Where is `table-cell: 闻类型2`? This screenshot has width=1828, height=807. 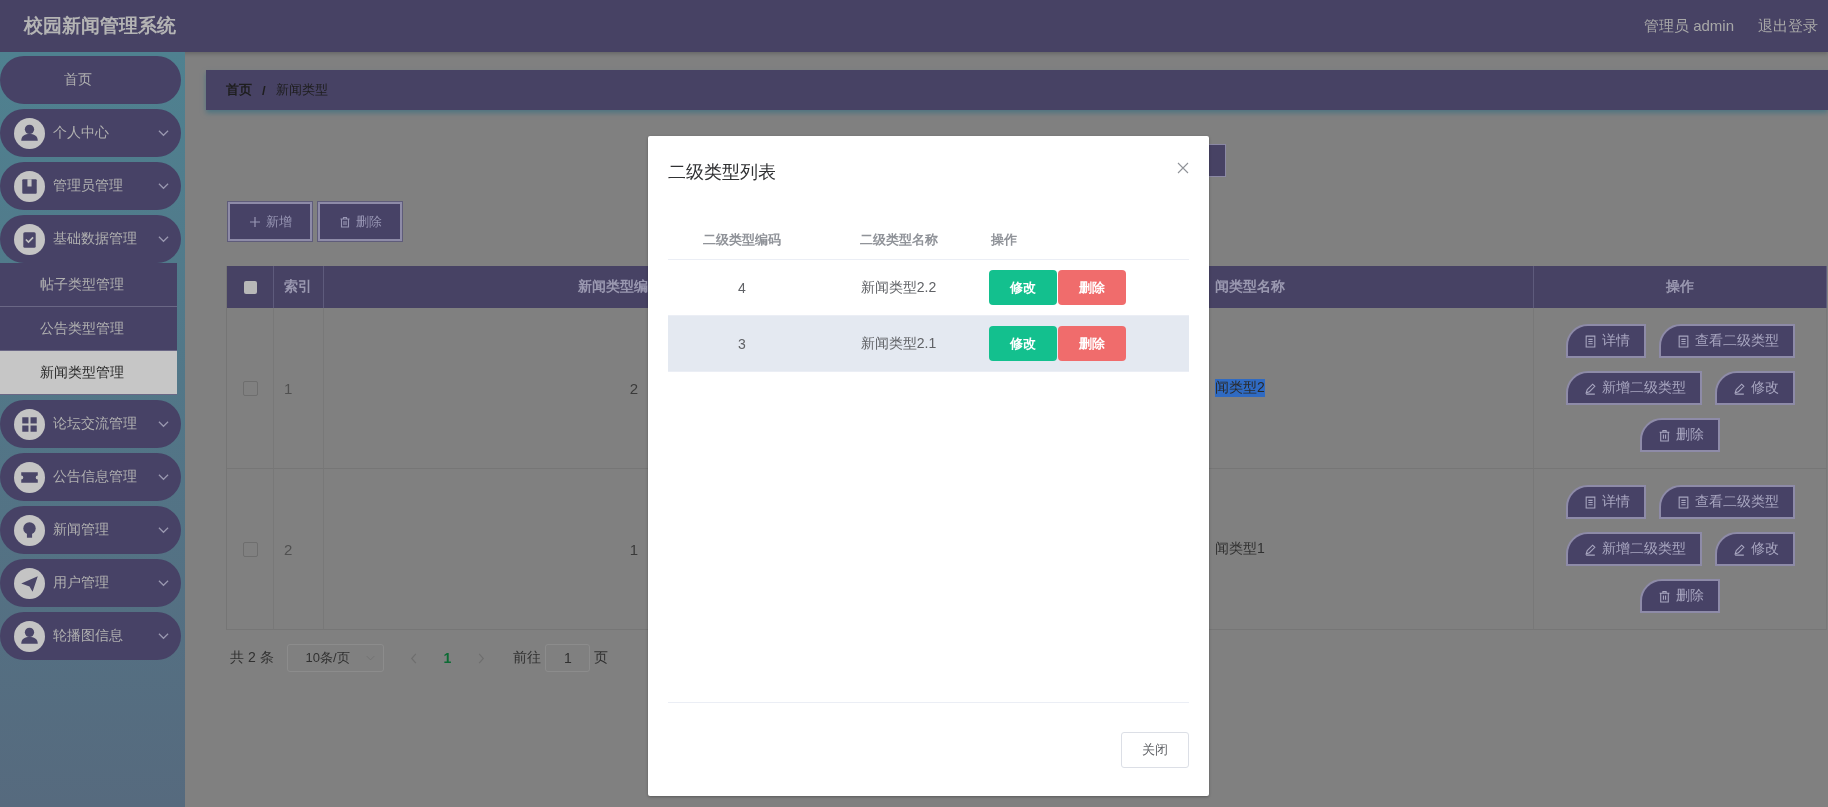 table-cell: 闻类型2 is located at coordinates (1240, 388).